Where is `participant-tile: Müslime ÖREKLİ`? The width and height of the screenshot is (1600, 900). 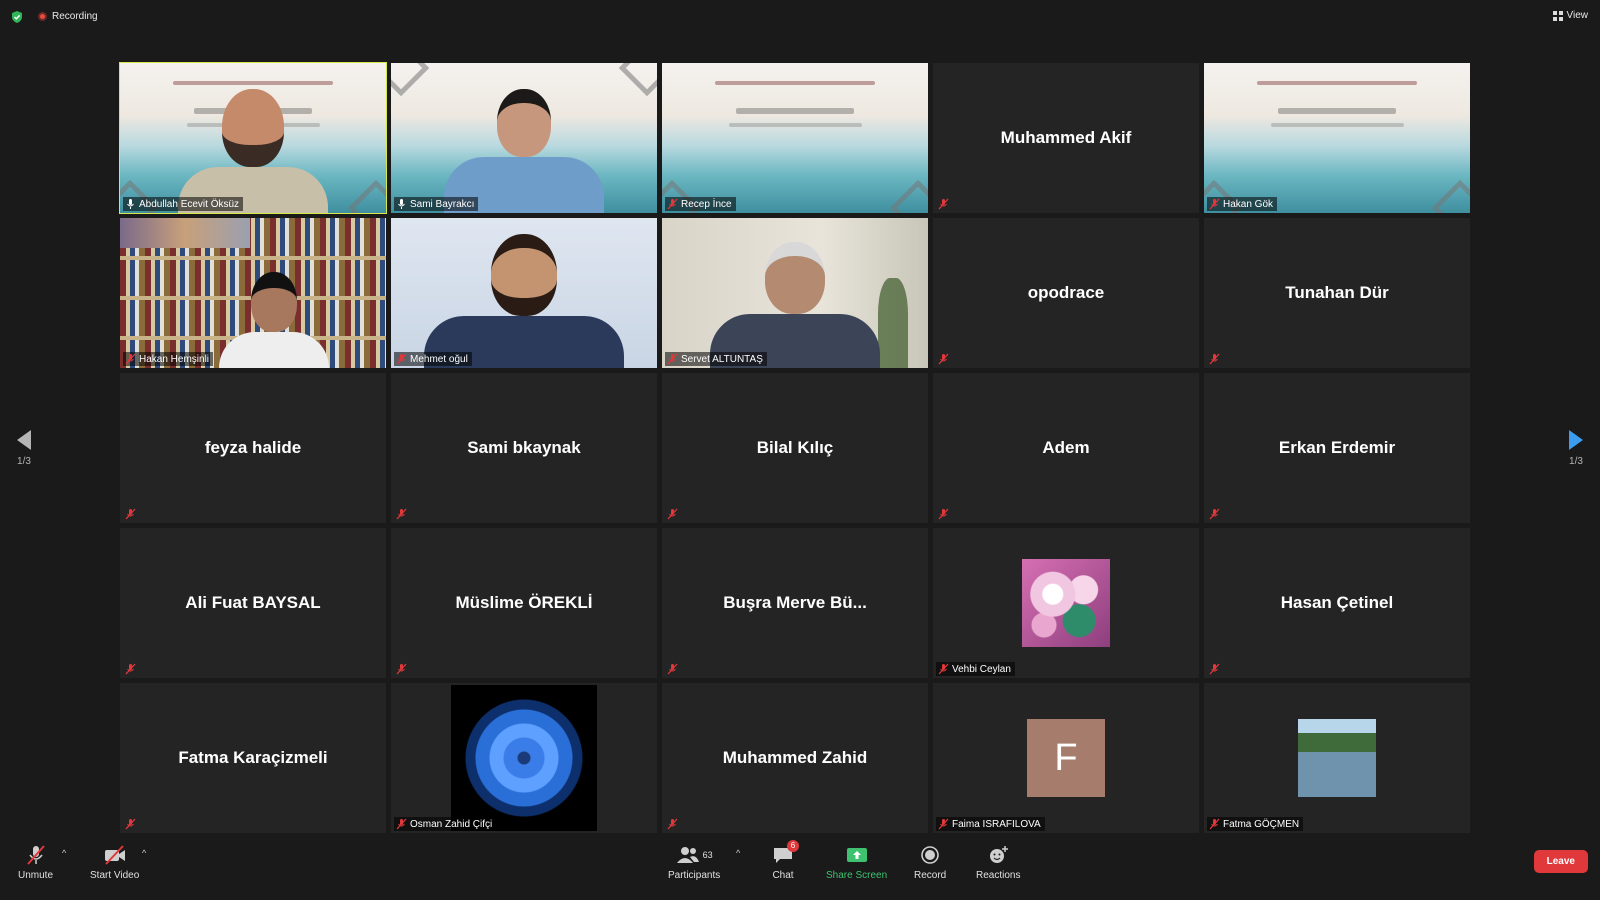
participant-tile: Müslime ÖREKLİ is located at coordinates (524, 603).